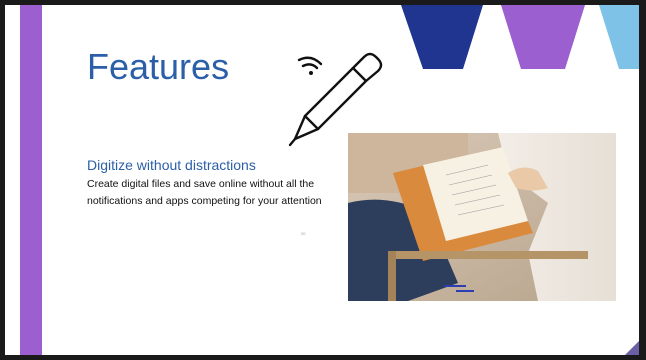  I want to click on navy-hexagon, so click(442, 37).